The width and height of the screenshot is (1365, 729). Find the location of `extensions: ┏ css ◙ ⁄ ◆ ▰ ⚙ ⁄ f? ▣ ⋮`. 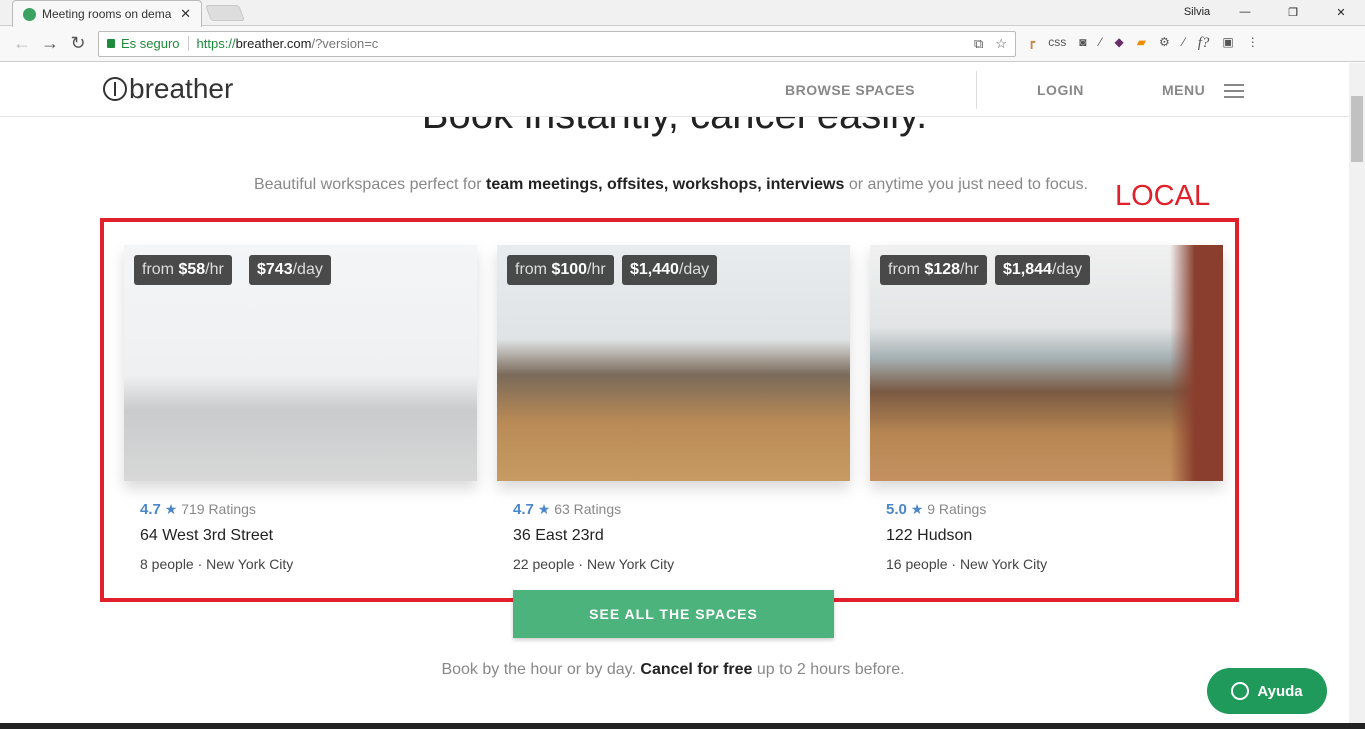

extensions: ┏ css ◙ ⁄ ◆ ▰ ⚙ ⁄ f? ▣ ⋮ is located at coordinates (1143, 43).